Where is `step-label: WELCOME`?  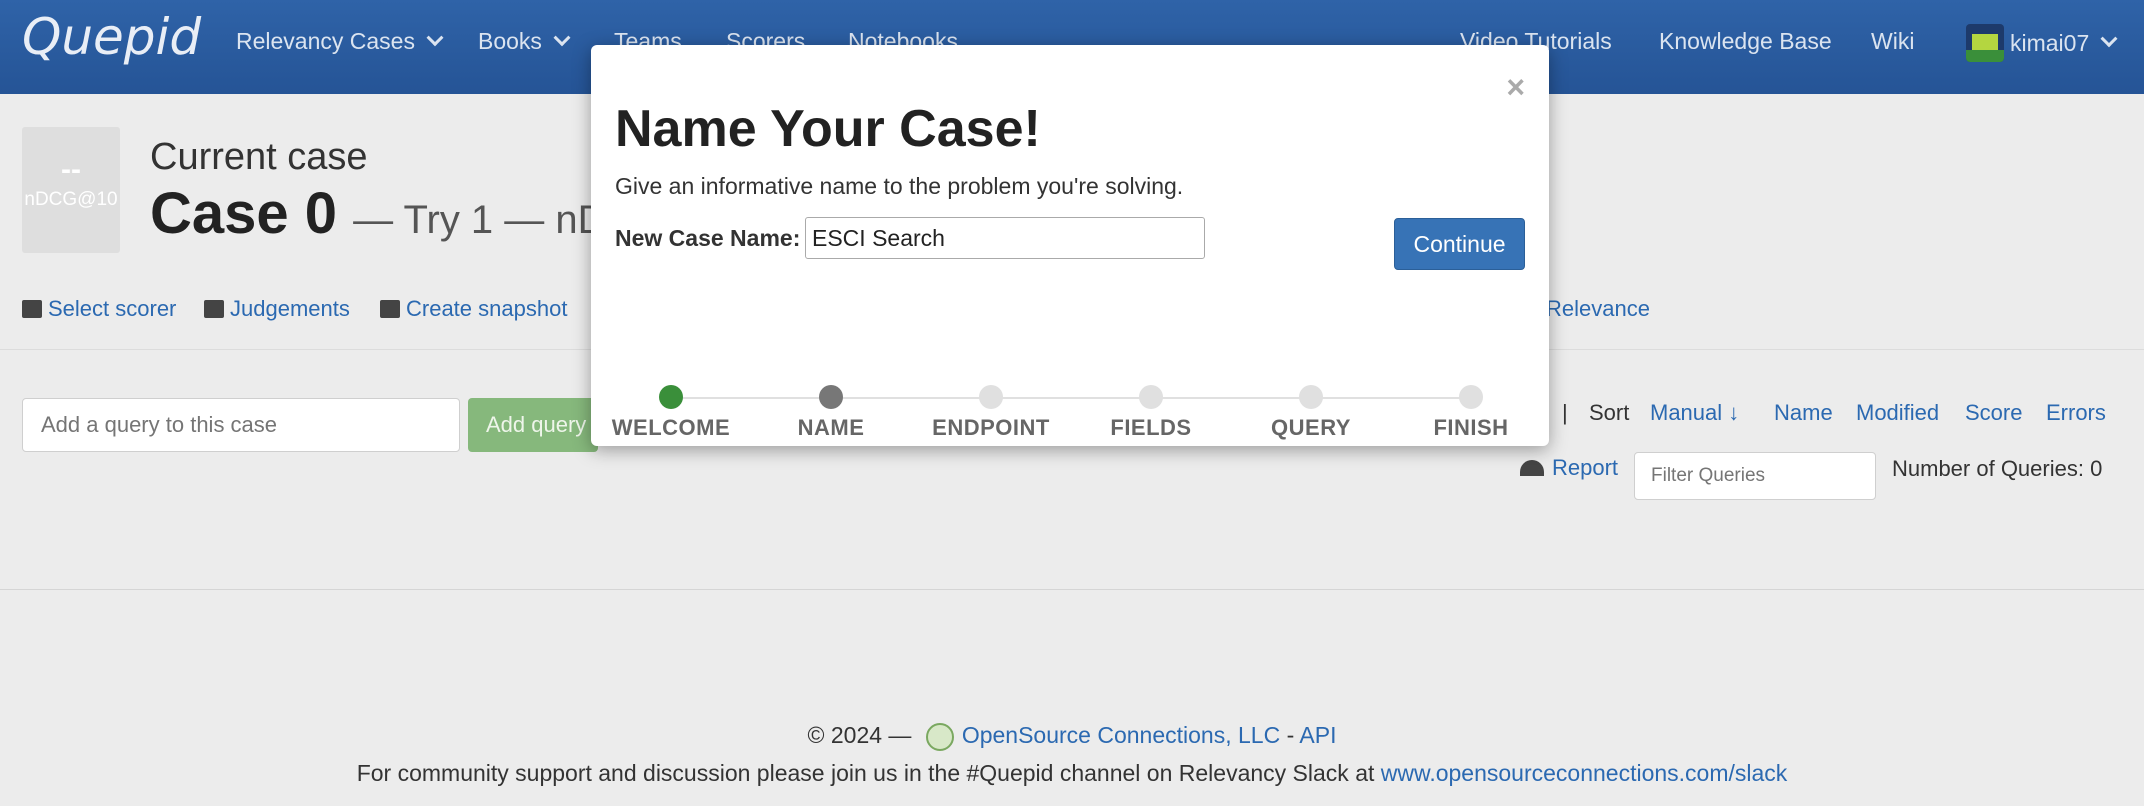
step-label: WELCOME is located at coordinates (671, 427).